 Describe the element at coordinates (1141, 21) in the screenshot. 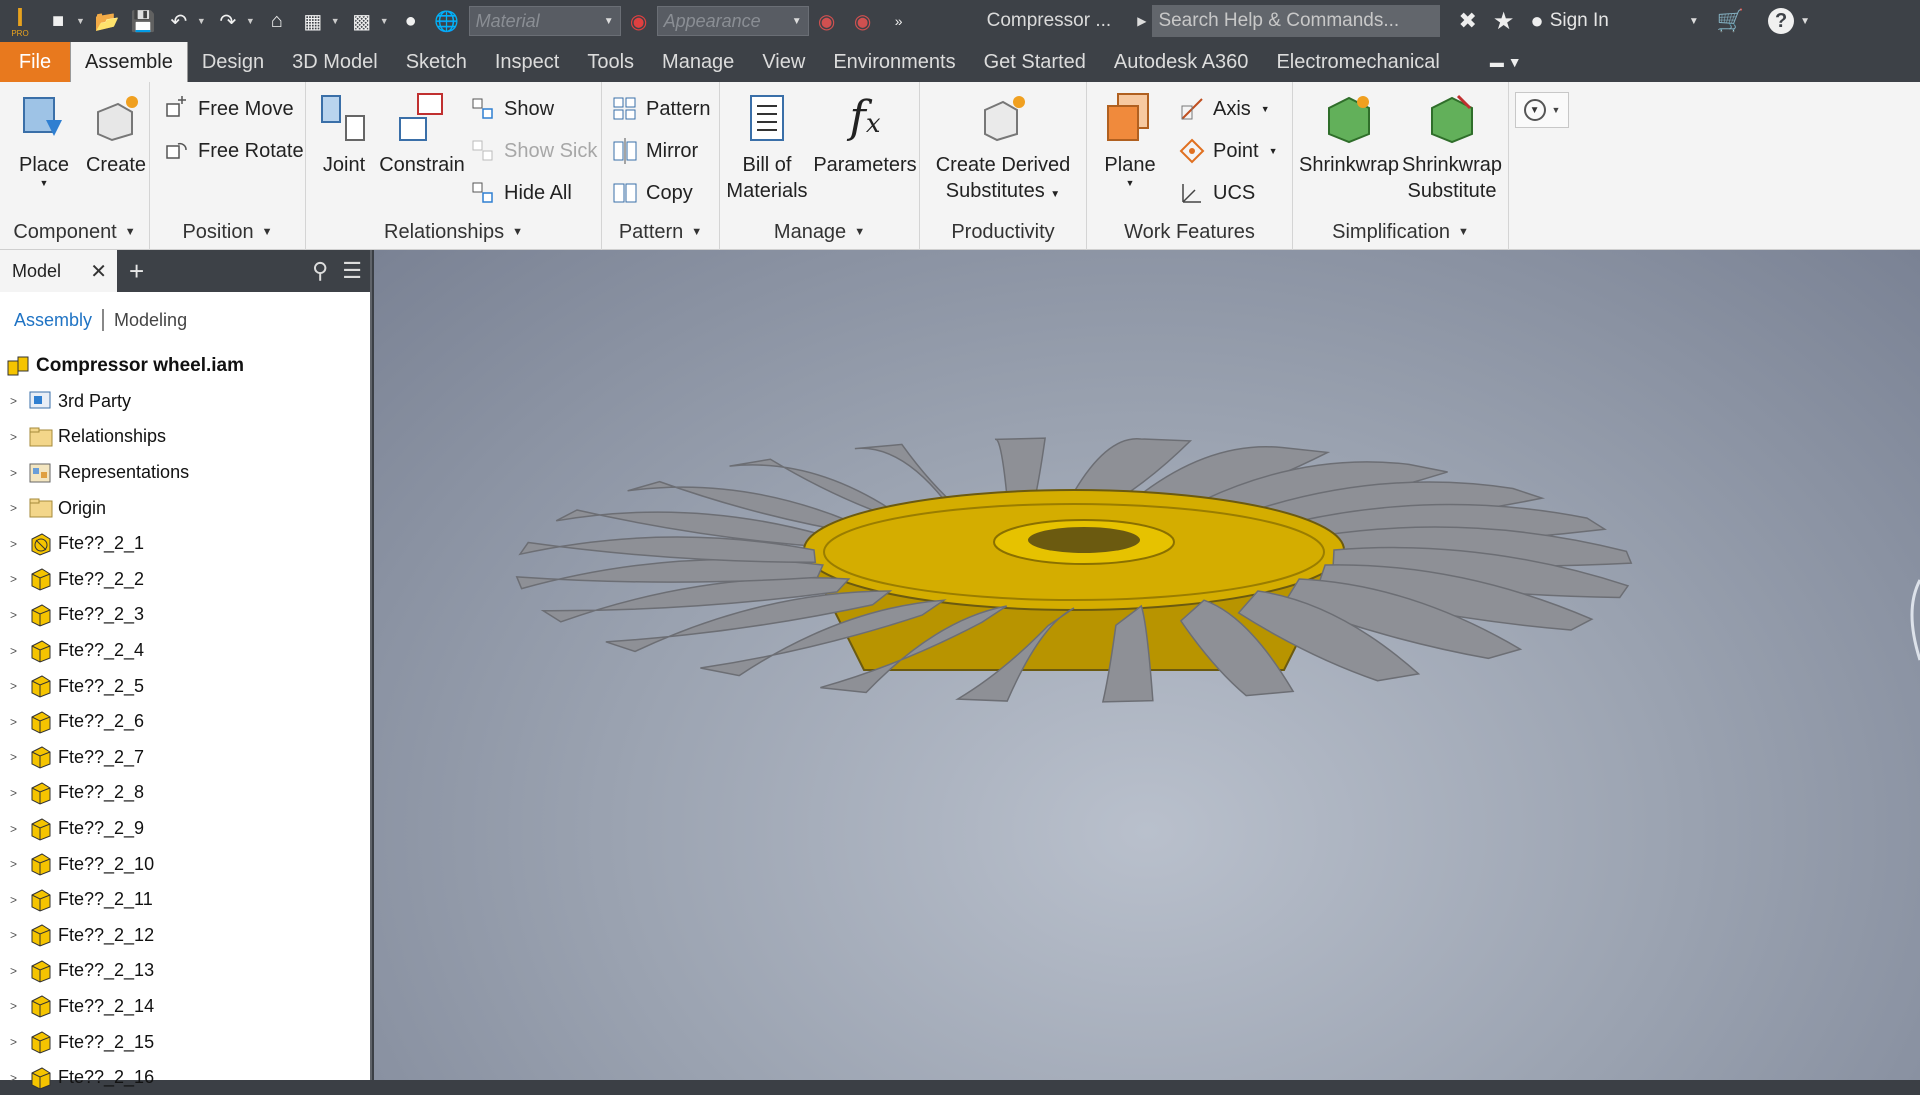

I see `title-arrow-icon: ▶` at that location.